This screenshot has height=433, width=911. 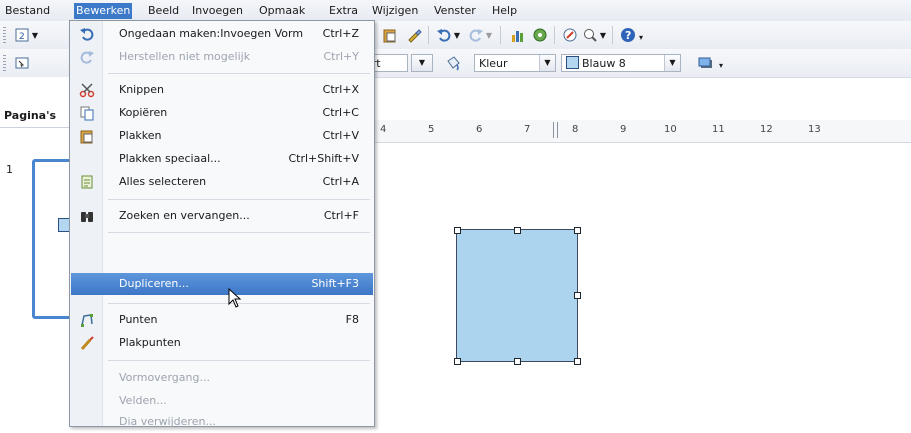 I want to click on new-document-icon: 2, so click(x=22, y=35).